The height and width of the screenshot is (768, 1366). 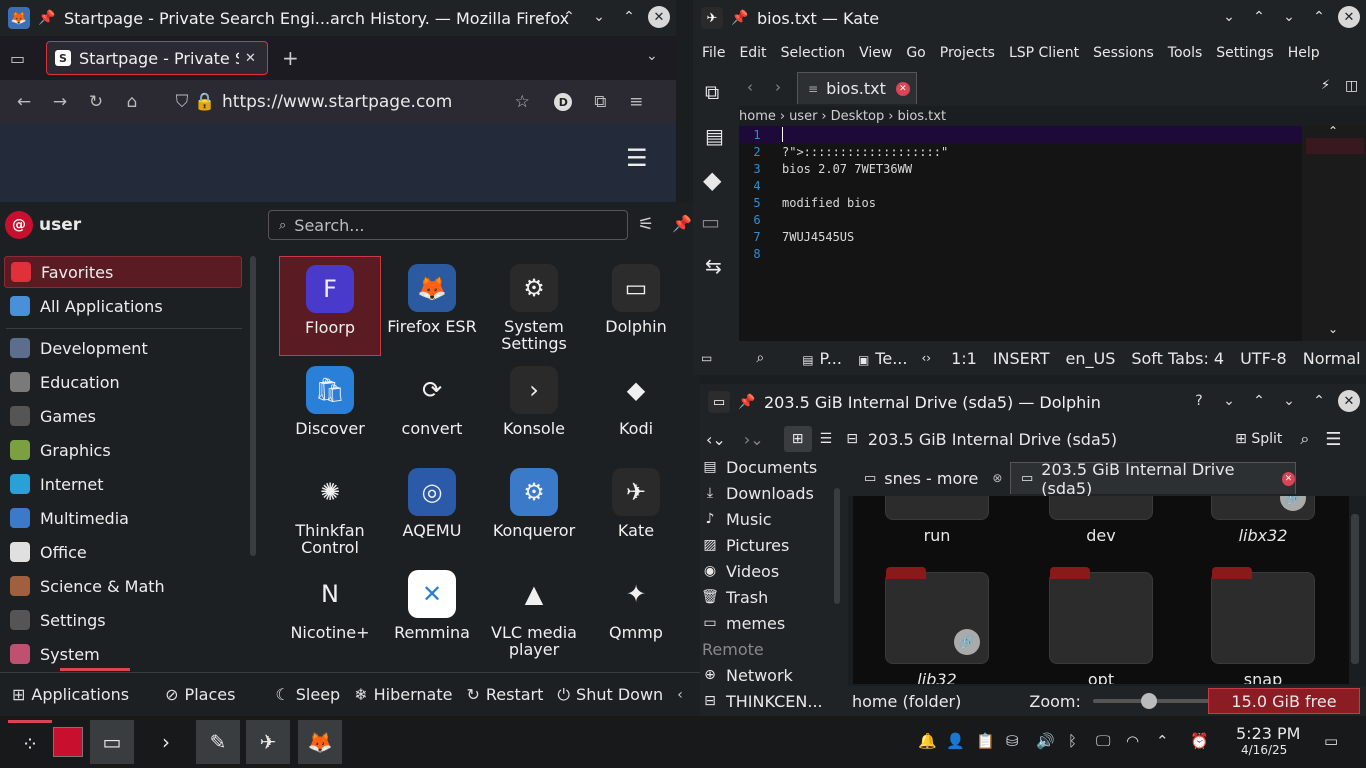 I want to click on kate-menu-item: File, so click(x=713, y=53).